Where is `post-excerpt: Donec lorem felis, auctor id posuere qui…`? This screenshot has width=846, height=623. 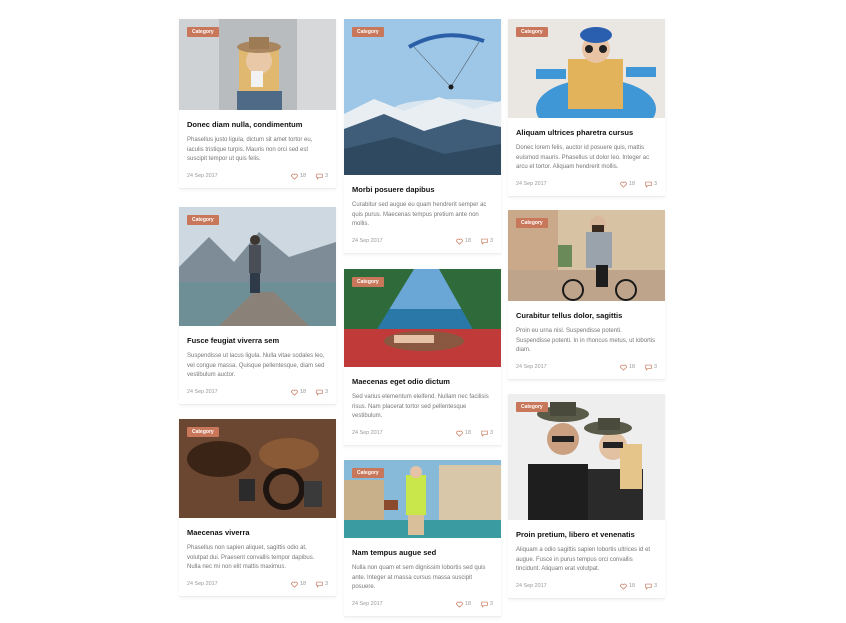
post-excerpt: Donec lorem felis, auctor id posuere qui… is located at coordinates (583, 158).